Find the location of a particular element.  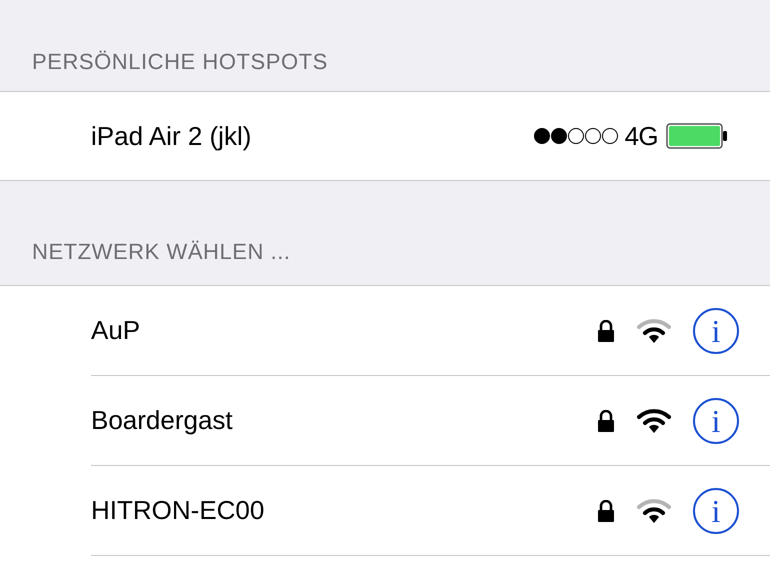

hotspot-name: iPad Air 2 (jkl) is located at coordinates (312, 136).